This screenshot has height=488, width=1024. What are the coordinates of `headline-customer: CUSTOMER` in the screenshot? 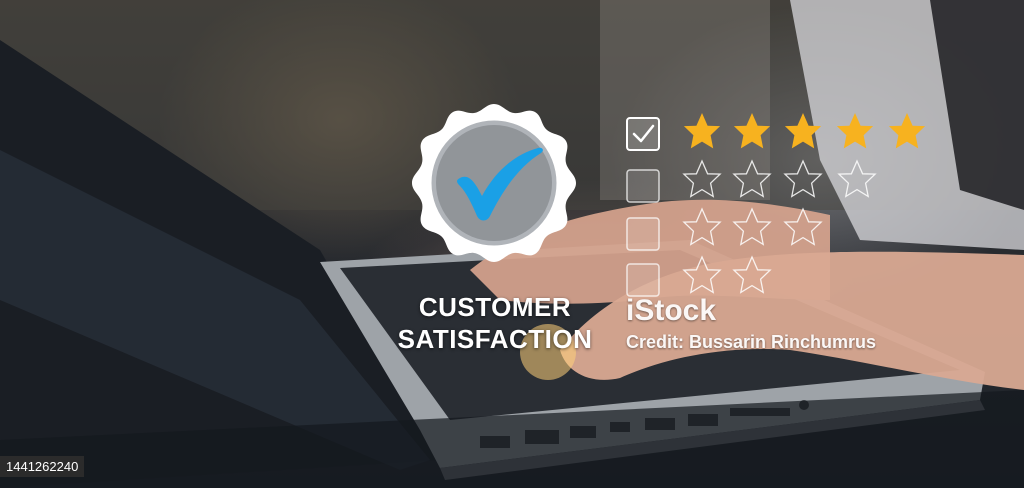 It's located at (495, 307).